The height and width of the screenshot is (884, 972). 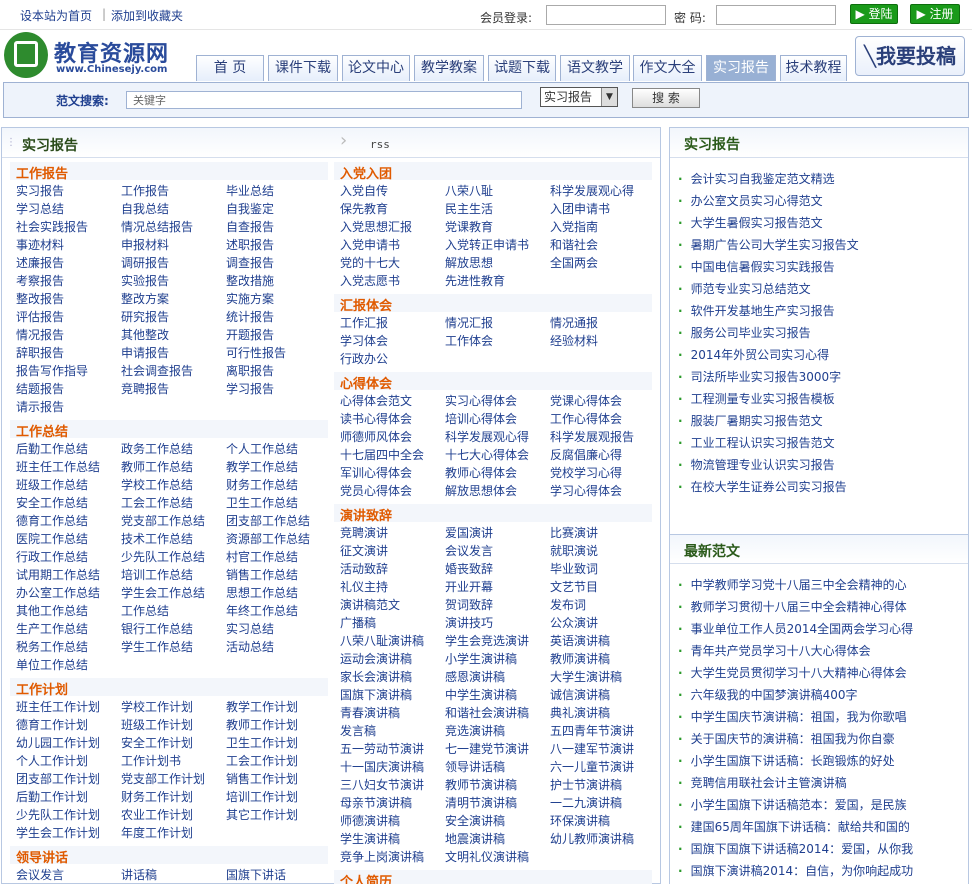 What do you see at coordinates (822, 782) in the screenshot?
I see `article-link: 竞聘信用联社会计主管演讲稿` at bounding box center [822, 782].